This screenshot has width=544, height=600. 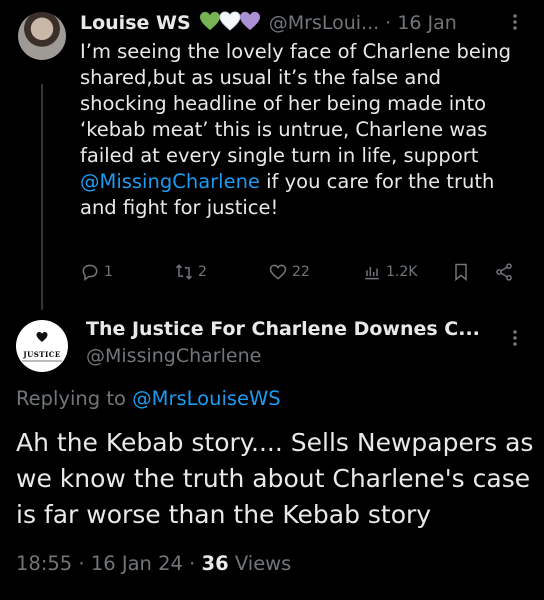 I want to click on tweet2-views-count: 36, so click(x=215, y=563).